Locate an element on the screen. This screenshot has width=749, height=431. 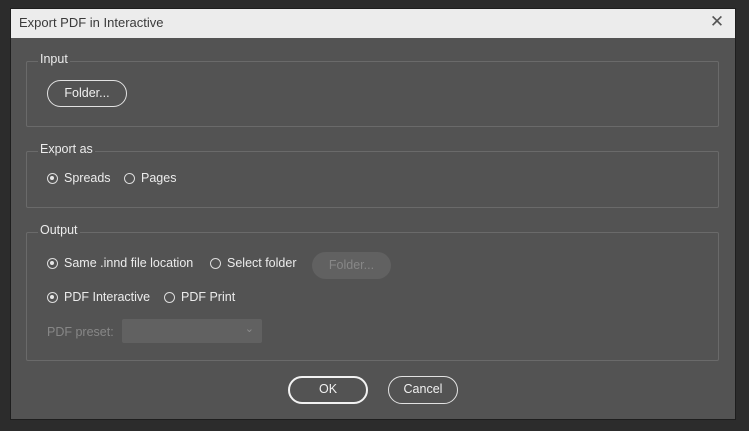
radio-select-folder-label: Select folder is located at coordinates (262, 263).